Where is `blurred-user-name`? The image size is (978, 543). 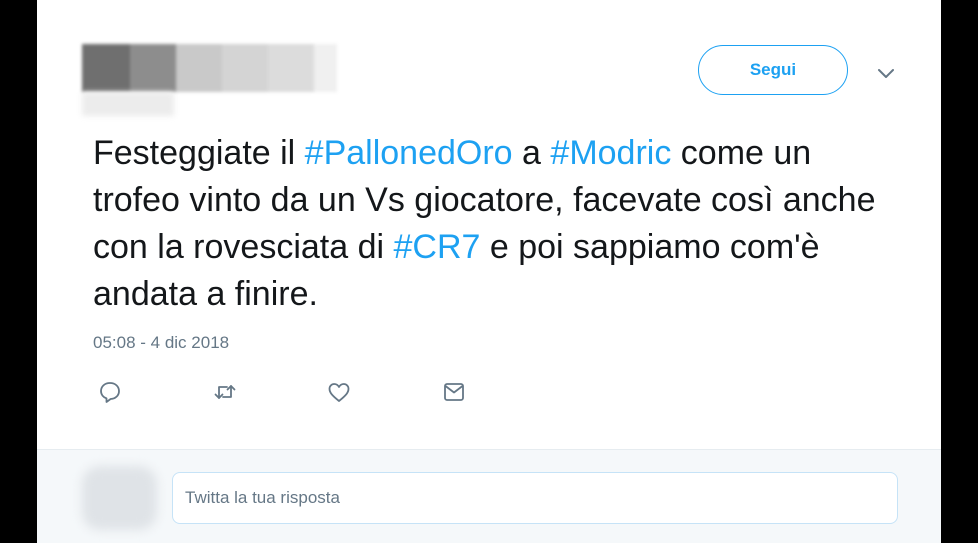
blurred-user-name is located at coordinates (209, 68).